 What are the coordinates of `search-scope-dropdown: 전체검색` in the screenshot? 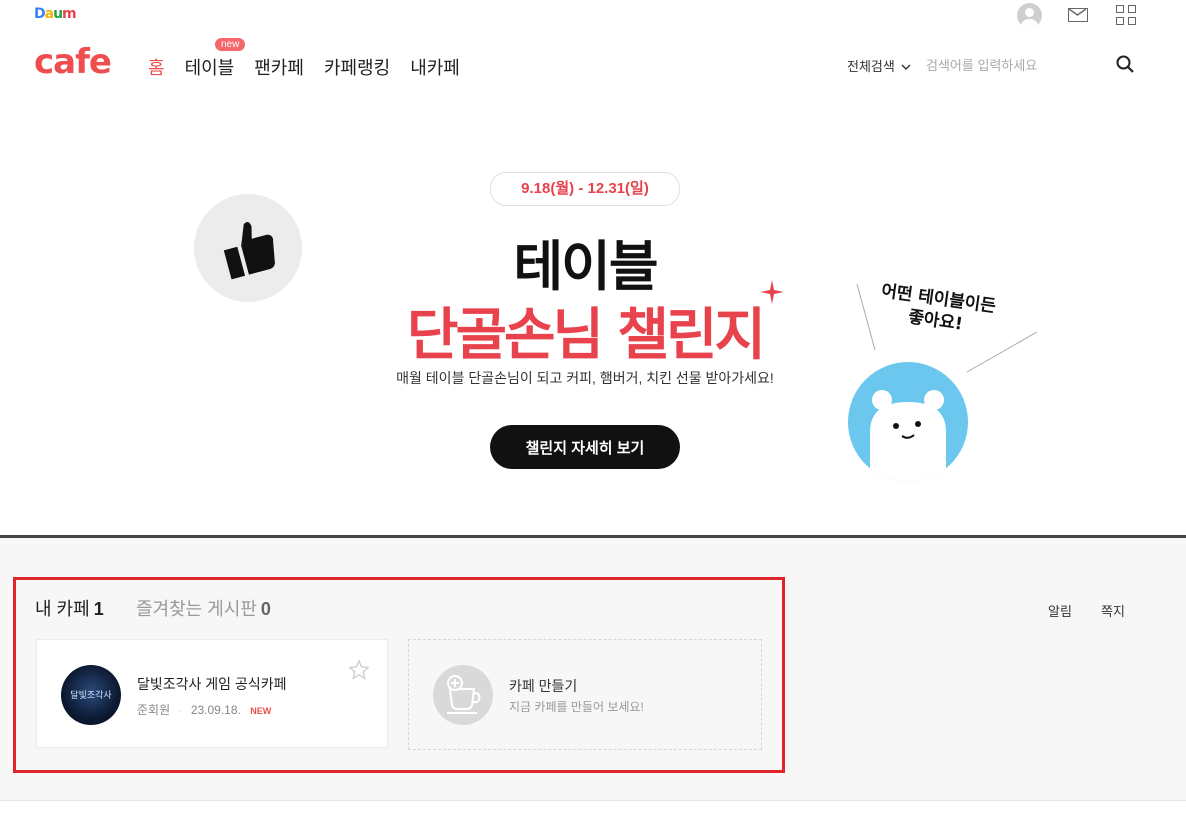 It's located at (879, 65).